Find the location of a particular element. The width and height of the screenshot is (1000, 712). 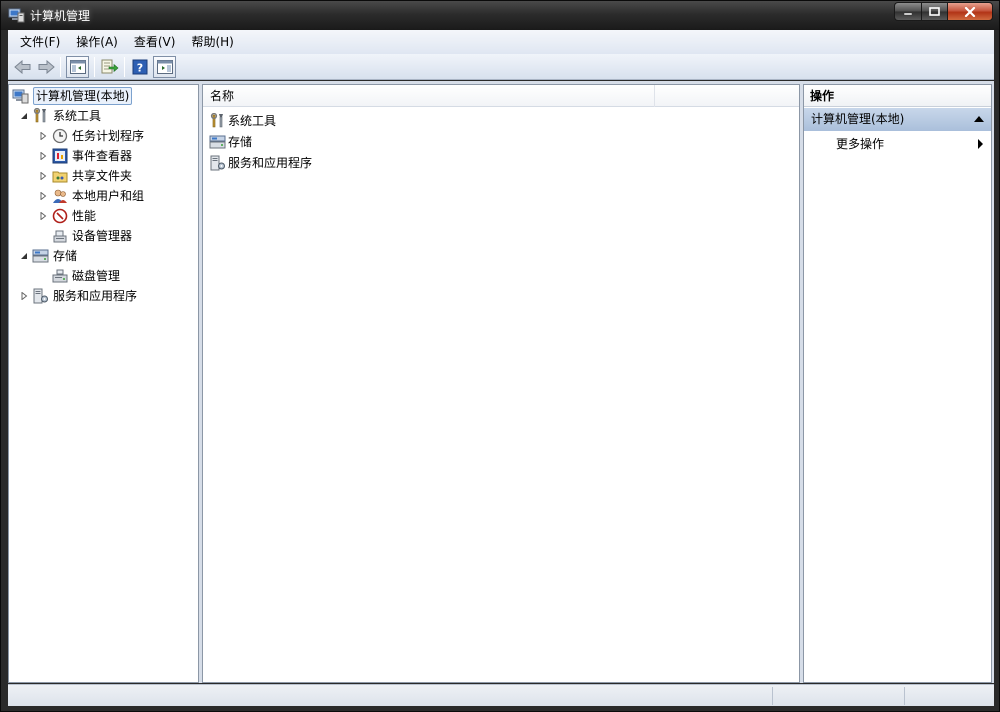

tree-item-shared-folders: 共享文件夹 is located at coordinates (85, 176).